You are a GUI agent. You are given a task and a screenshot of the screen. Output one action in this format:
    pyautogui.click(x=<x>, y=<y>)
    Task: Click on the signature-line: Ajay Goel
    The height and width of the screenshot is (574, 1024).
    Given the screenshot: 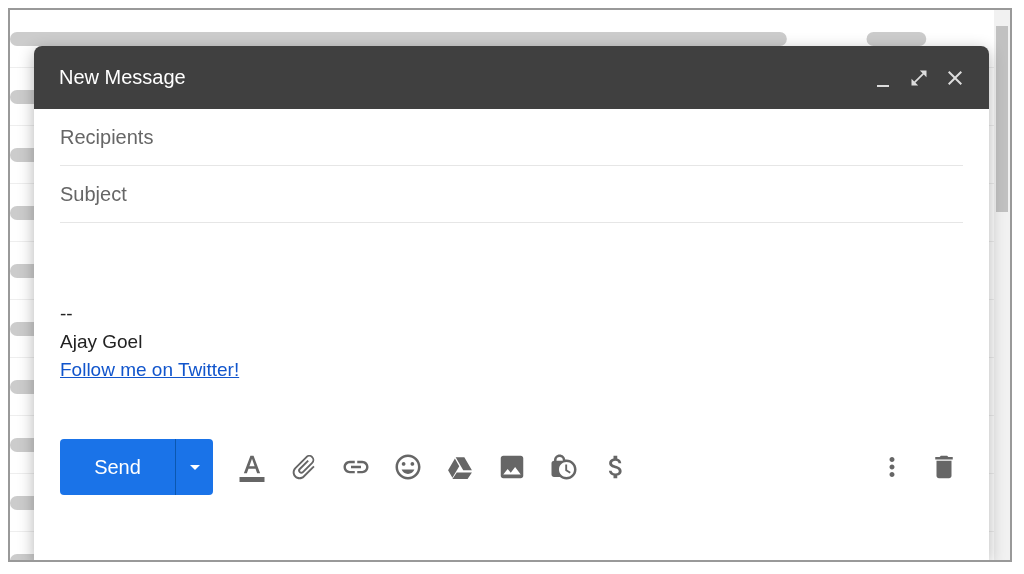 What is the action you would take?
    pyautogui.click(x=101, y=342)
    